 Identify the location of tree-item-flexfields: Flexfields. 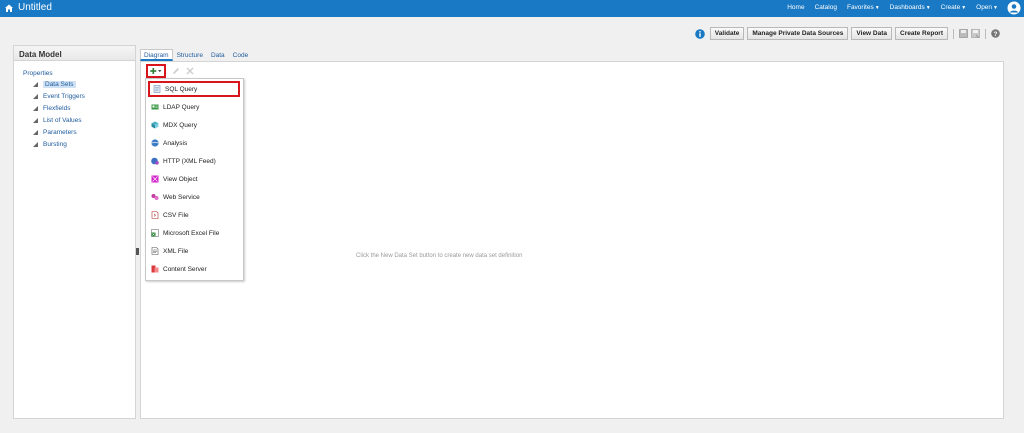
(84, 108).